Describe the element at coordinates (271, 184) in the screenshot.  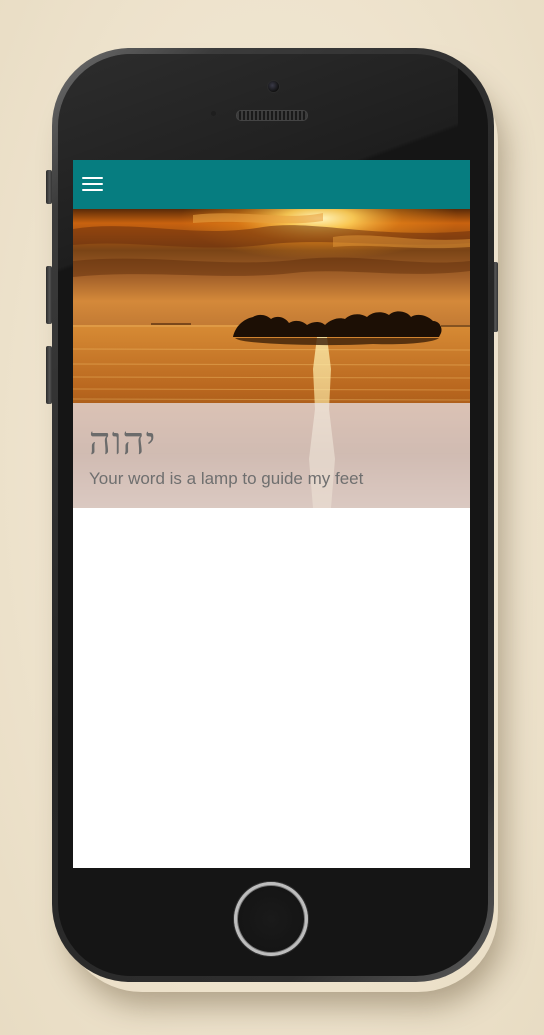
I see `app-bar` at that location.